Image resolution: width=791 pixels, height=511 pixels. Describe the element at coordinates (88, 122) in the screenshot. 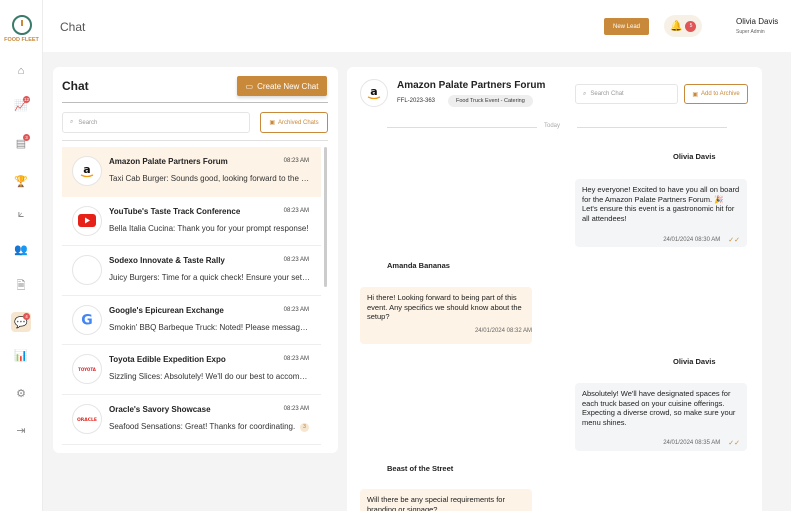

I see `chat-search-placeholder: Search` at that location.